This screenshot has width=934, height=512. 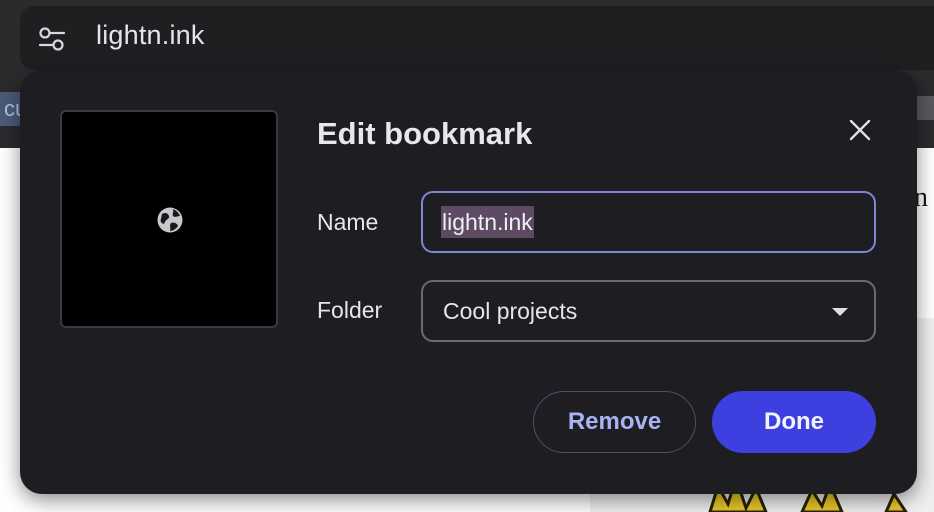 I want to click on remove-button: Remove, so click(x=614, y=422).